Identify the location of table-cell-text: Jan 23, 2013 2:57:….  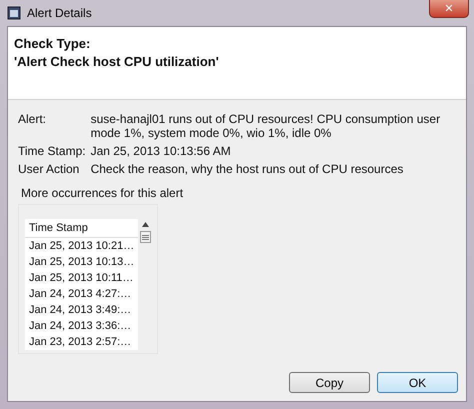
(80, 342).